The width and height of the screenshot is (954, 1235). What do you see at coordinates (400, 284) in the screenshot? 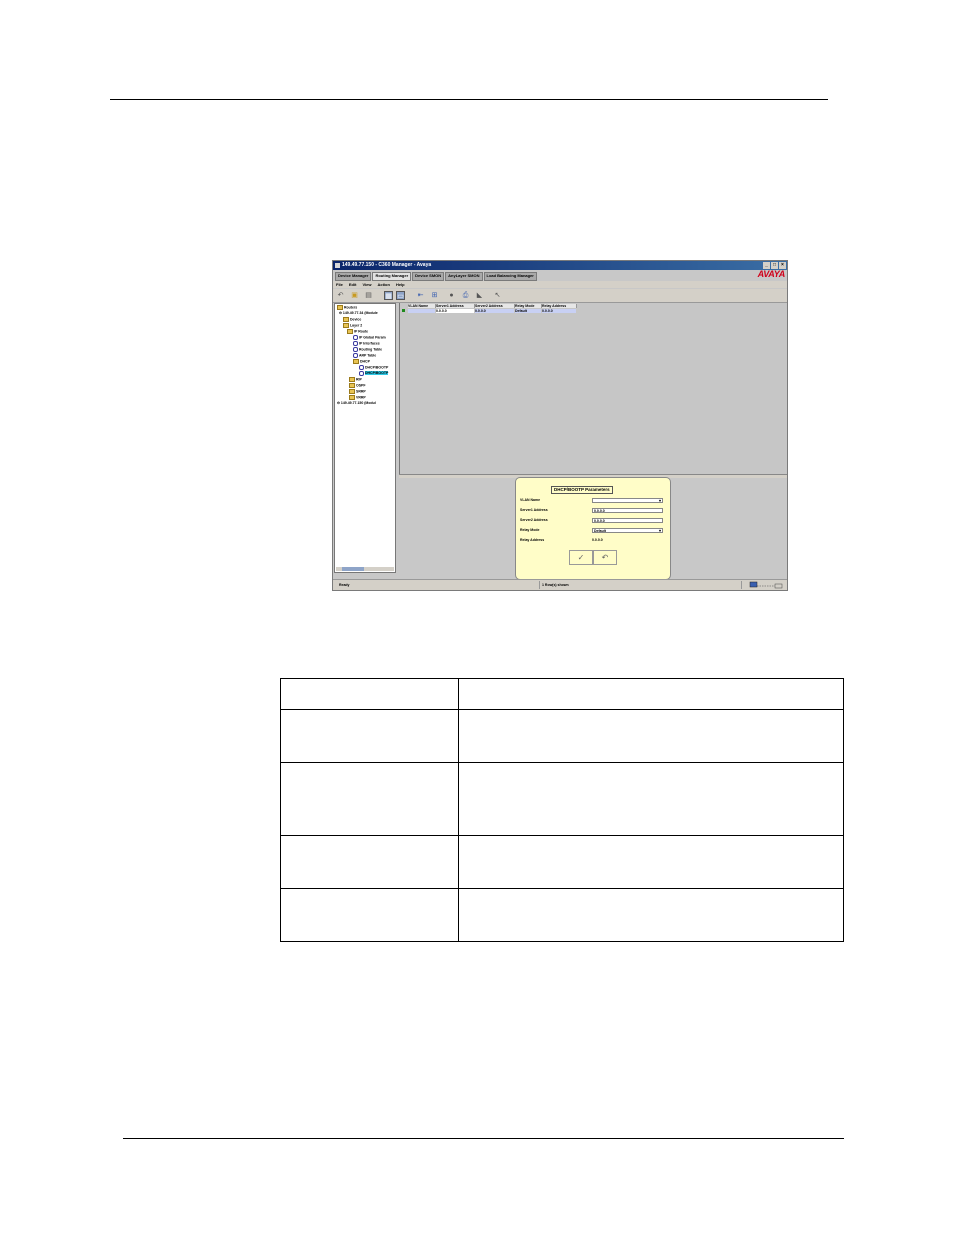
I see `menu-help: Help` at bounding box center [400, 284].